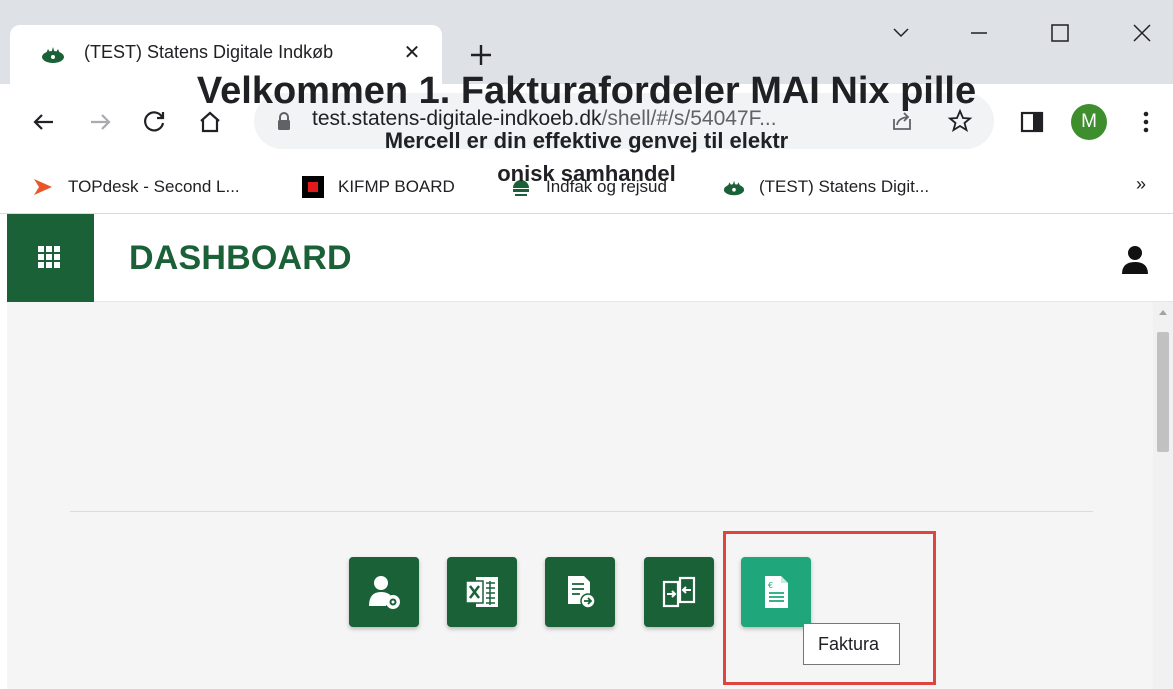 This screenshot has height=689, width=1173. What do you see at coordinates (581, 511) in the screenshot?
I see `divider` at bounding box center [581, 511].